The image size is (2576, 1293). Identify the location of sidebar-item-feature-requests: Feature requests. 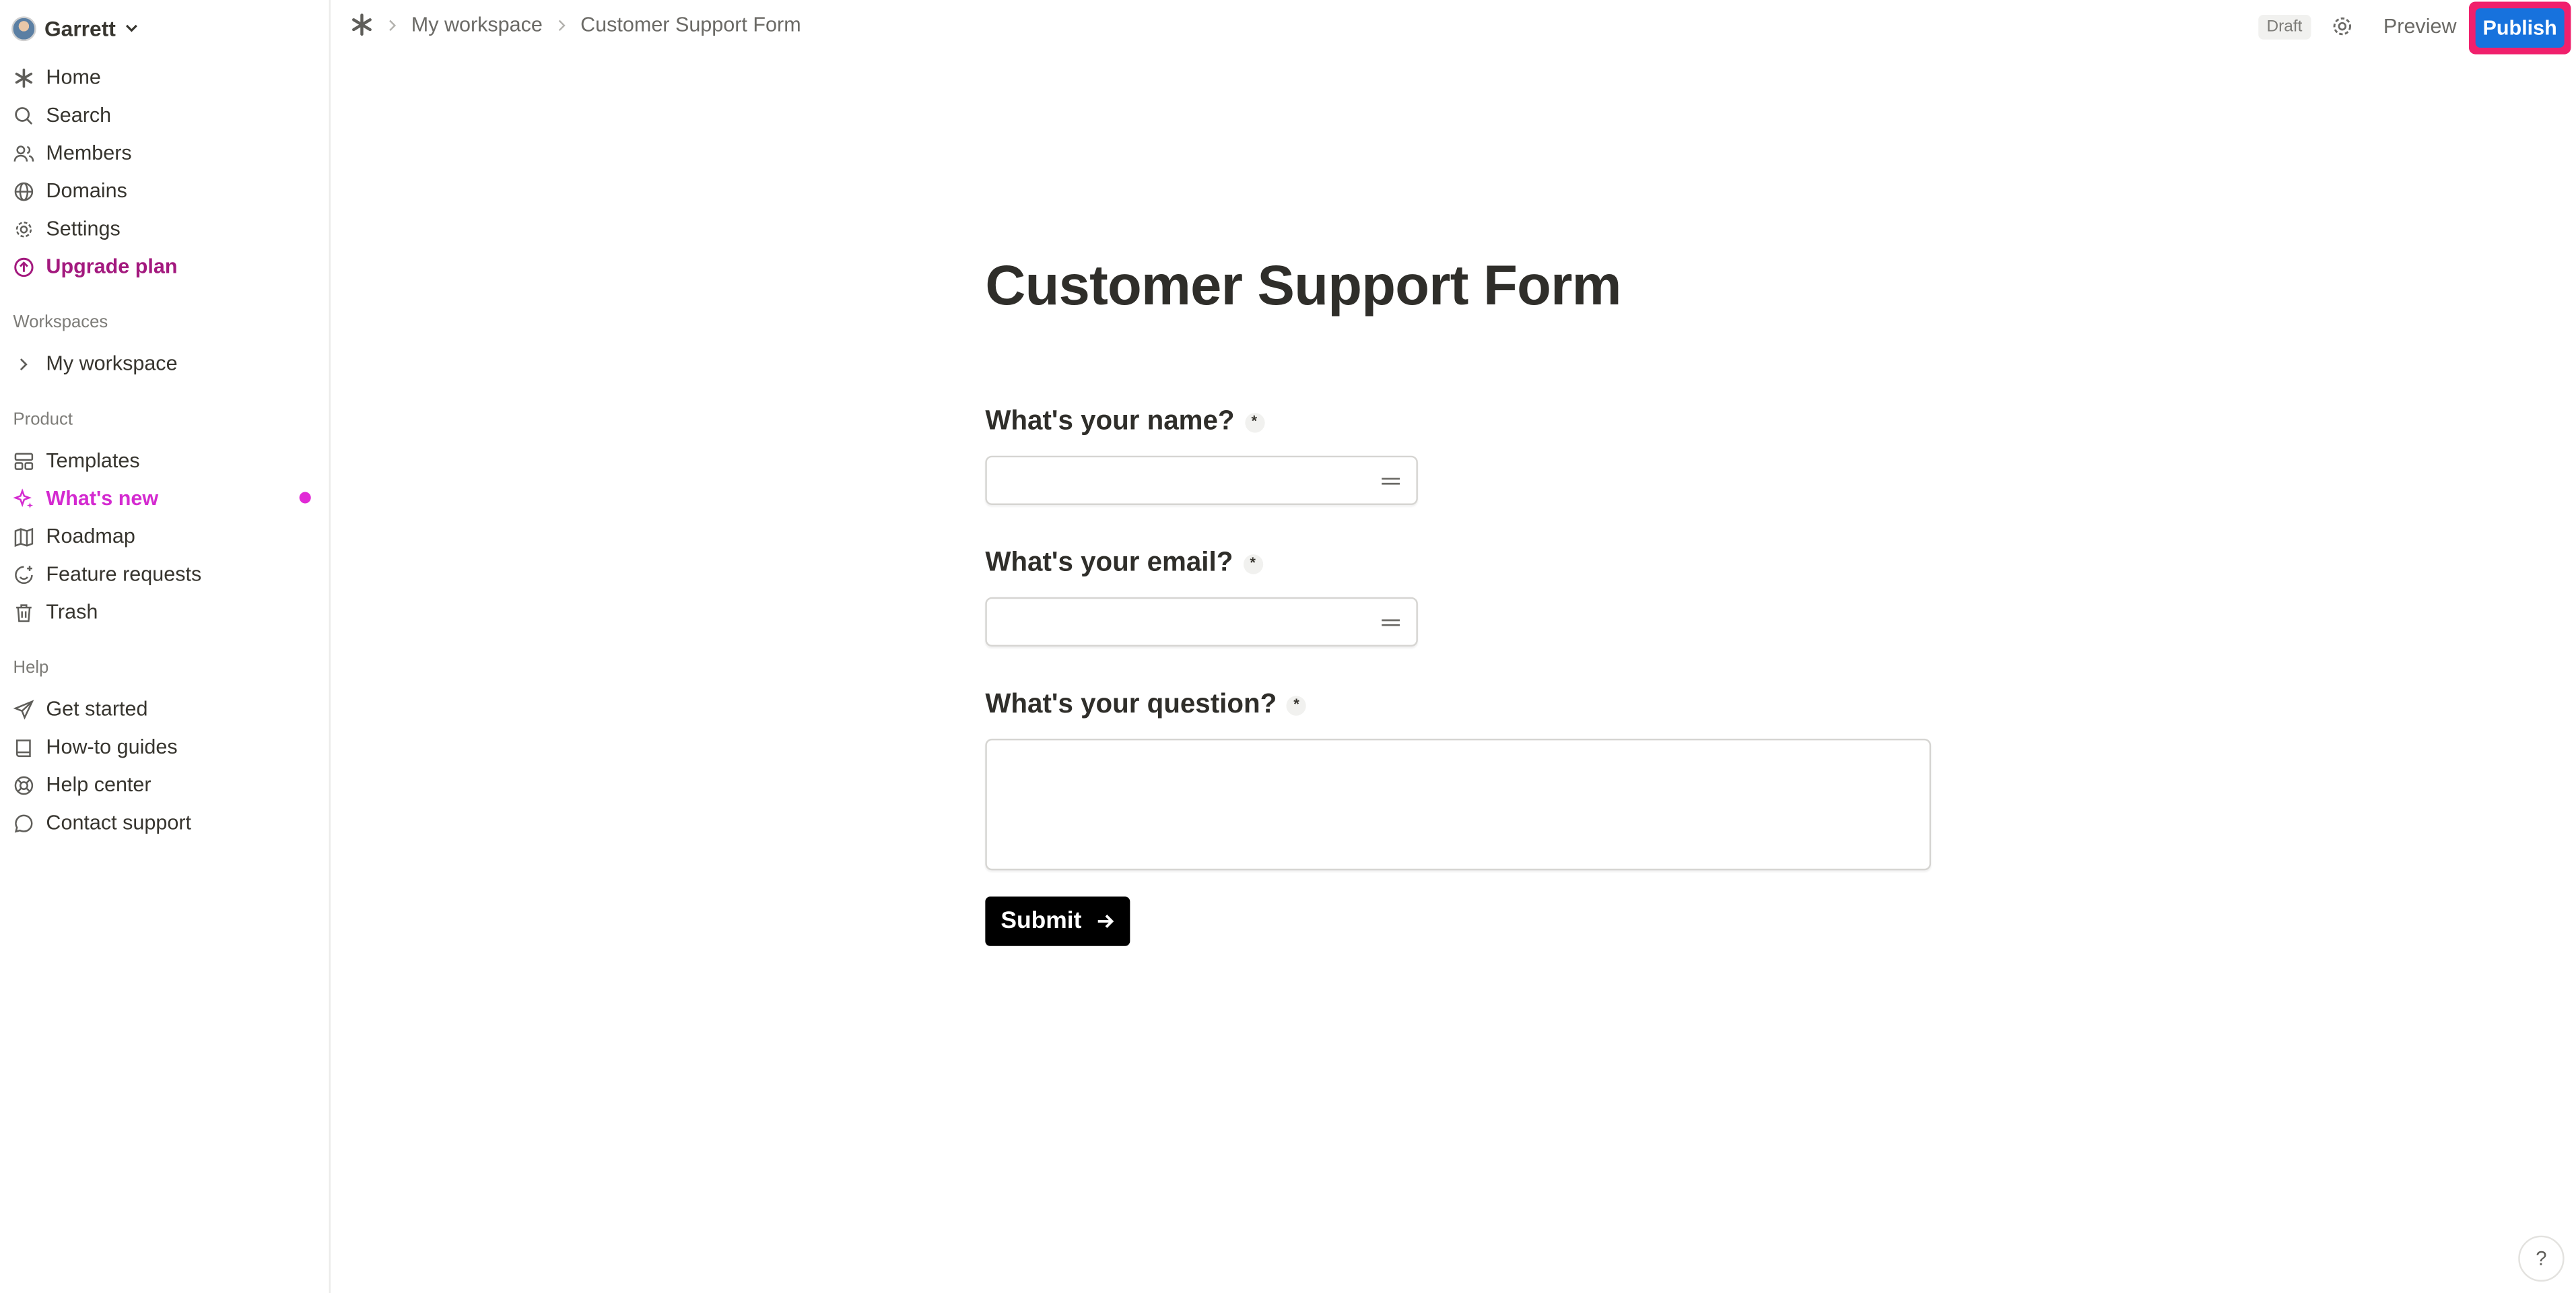
(108, 574).